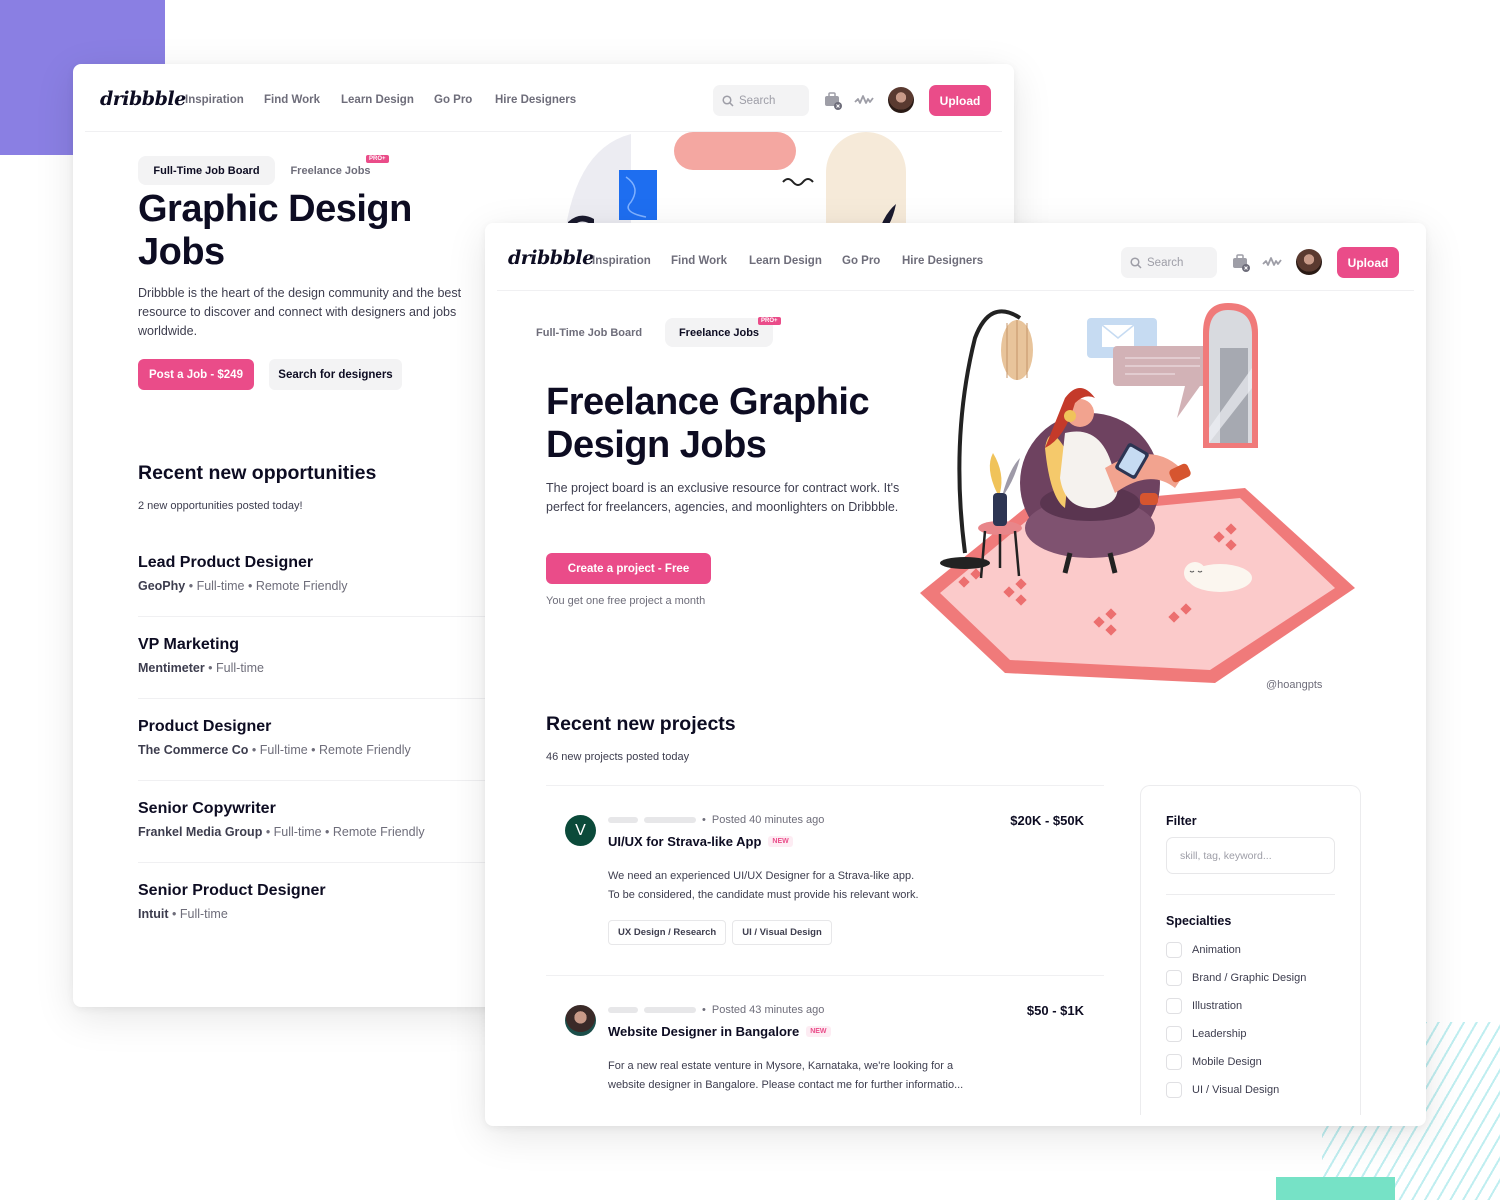  I want to click on project-title: UI/UX for Strava-like App NEW, so click(700, 841).